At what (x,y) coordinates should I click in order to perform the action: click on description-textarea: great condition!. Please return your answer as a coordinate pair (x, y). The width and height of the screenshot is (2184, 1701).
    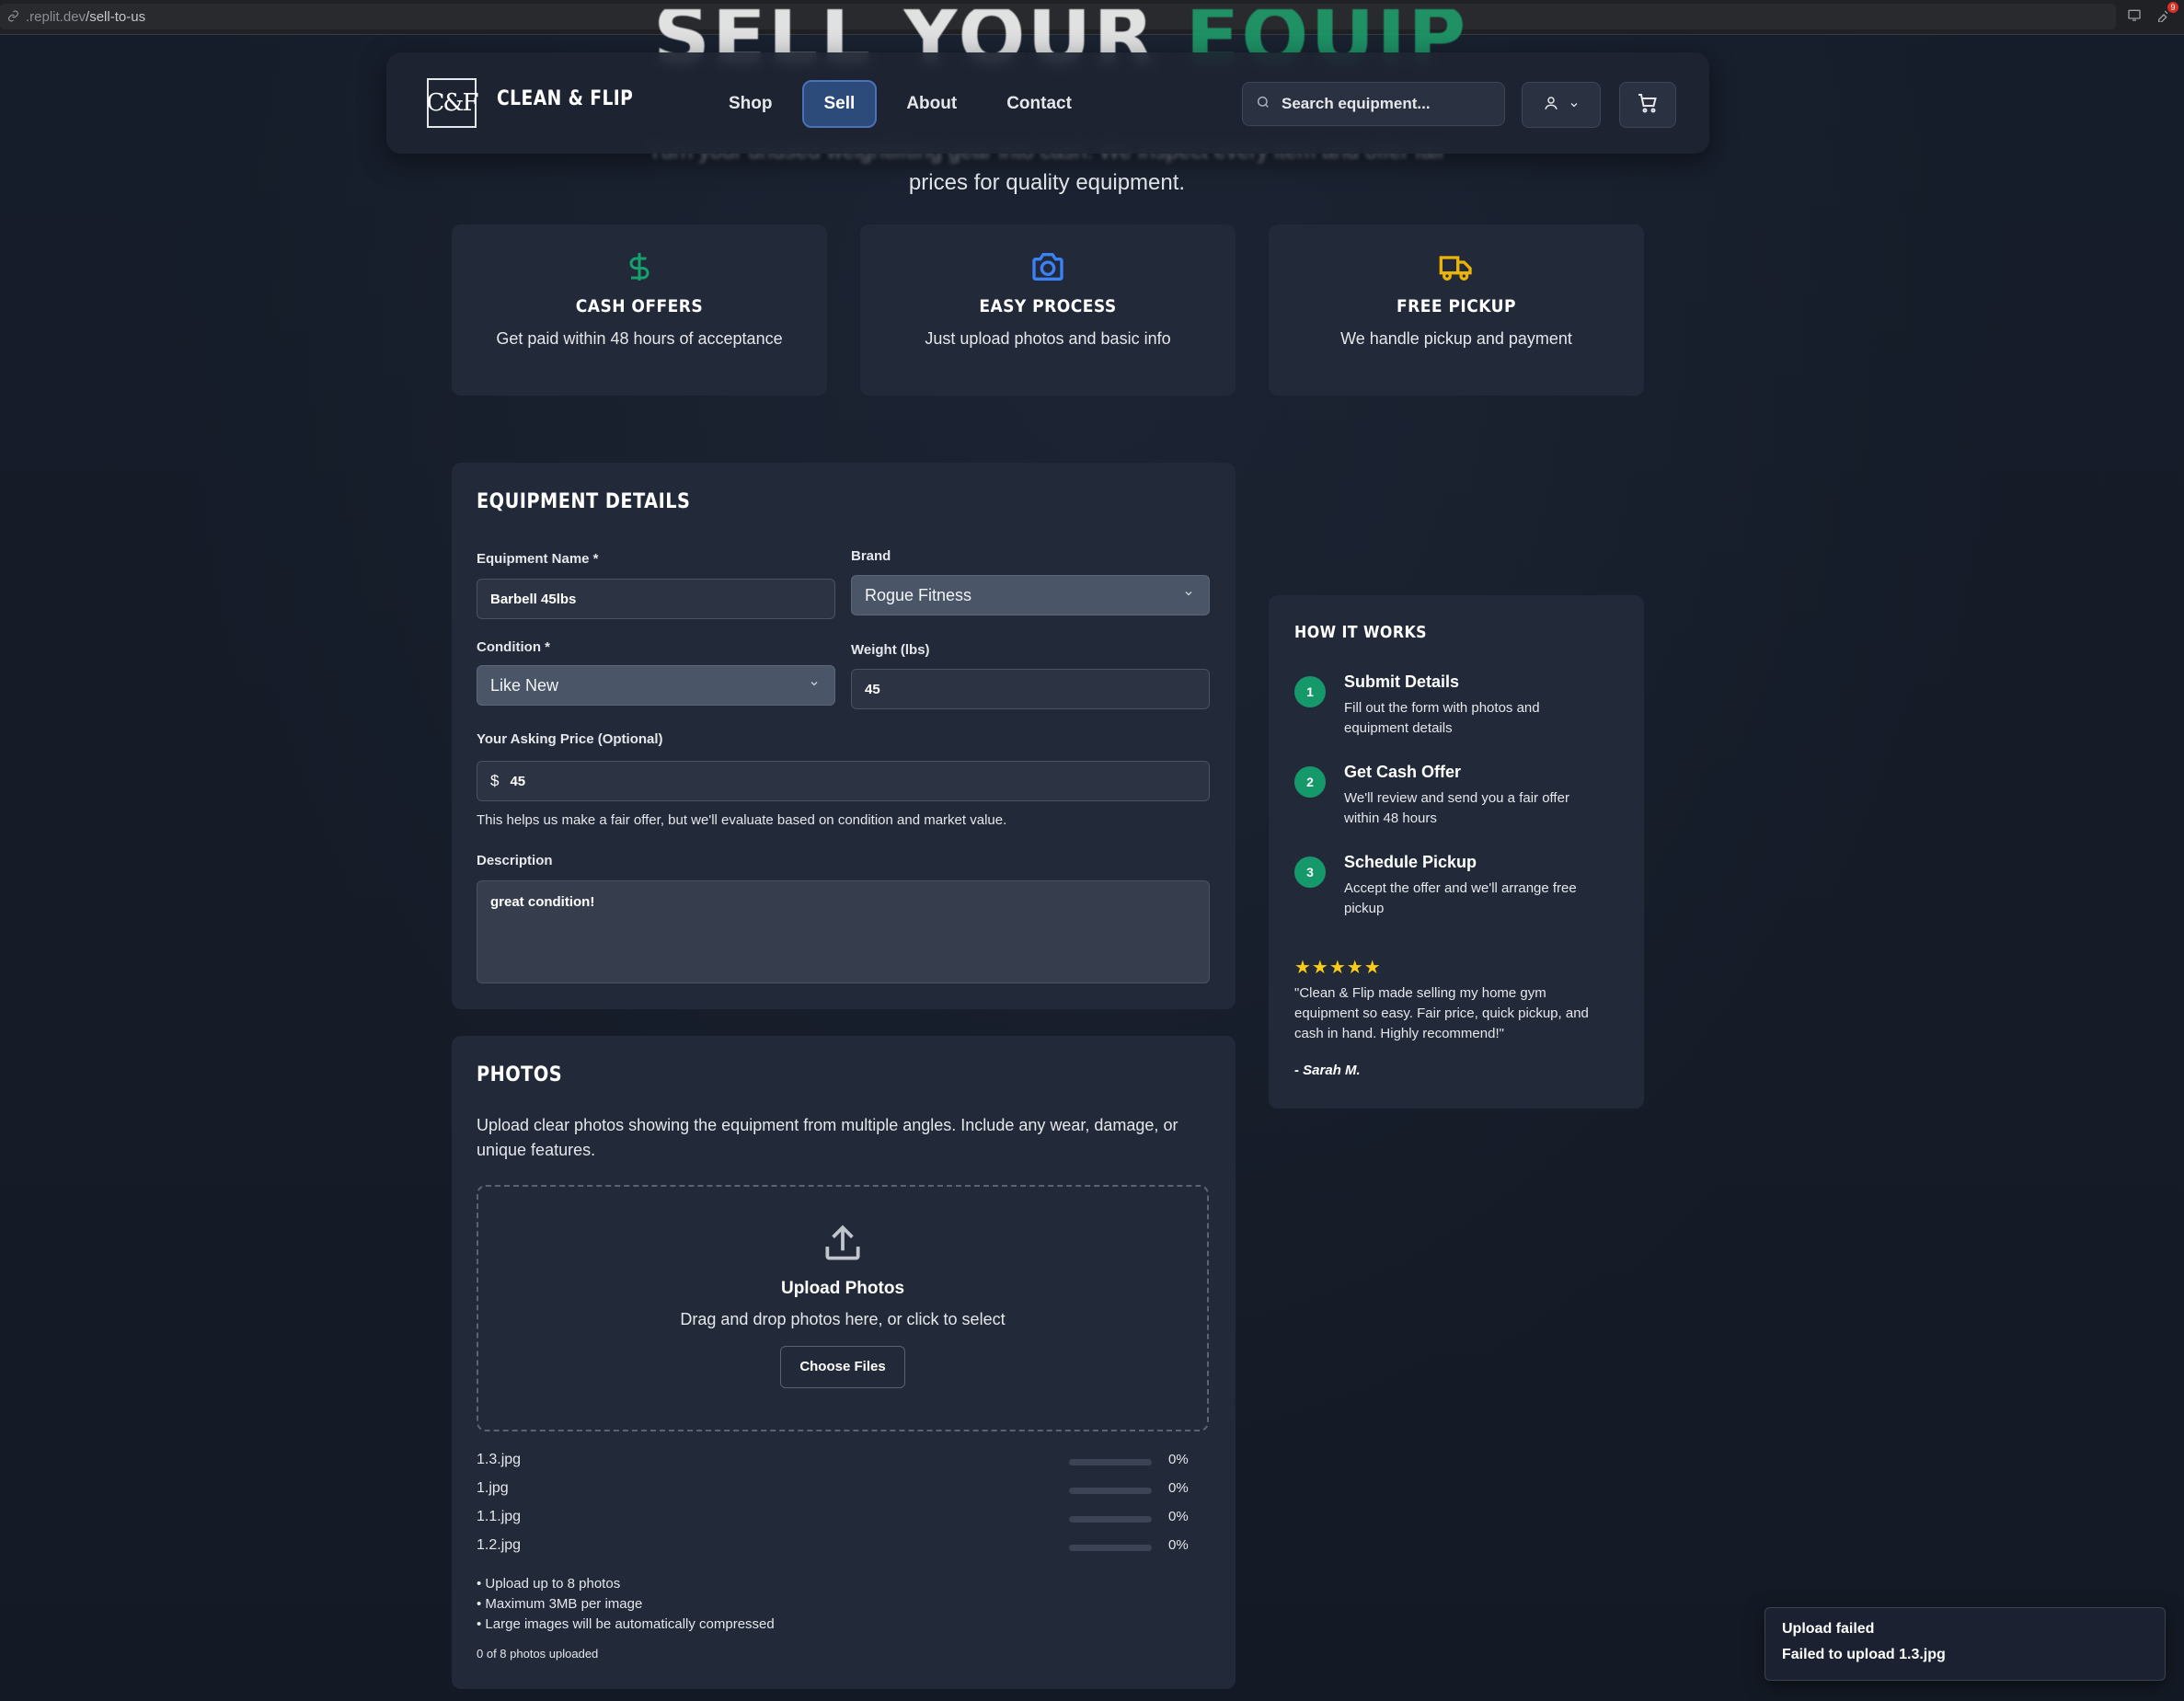
    Looking at the image, I should click on (843, 931).